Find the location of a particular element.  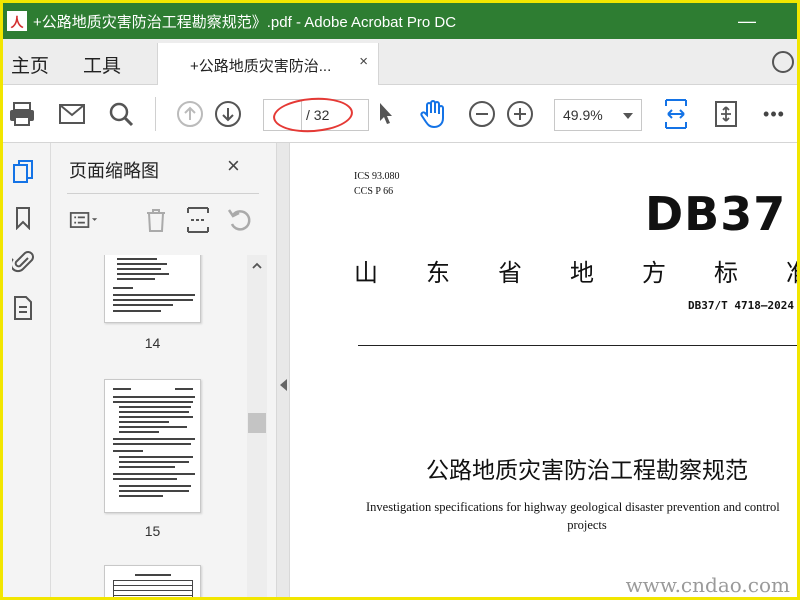

title-char: 准 is located at coordinates (791, 270).